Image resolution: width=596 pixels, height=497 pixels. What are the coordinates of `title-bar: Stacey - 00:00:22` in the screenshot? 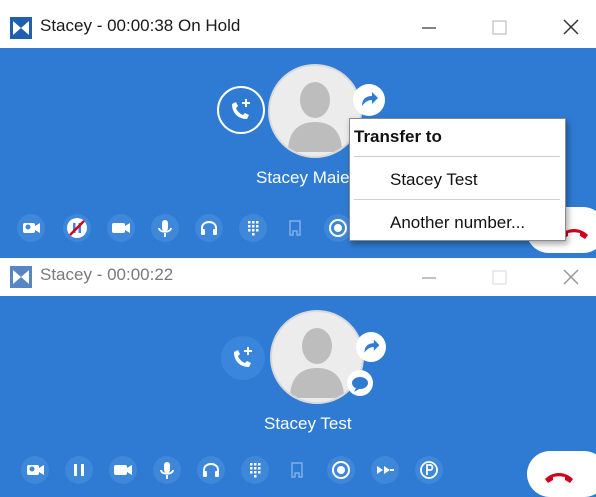 It's located at (298, 277).